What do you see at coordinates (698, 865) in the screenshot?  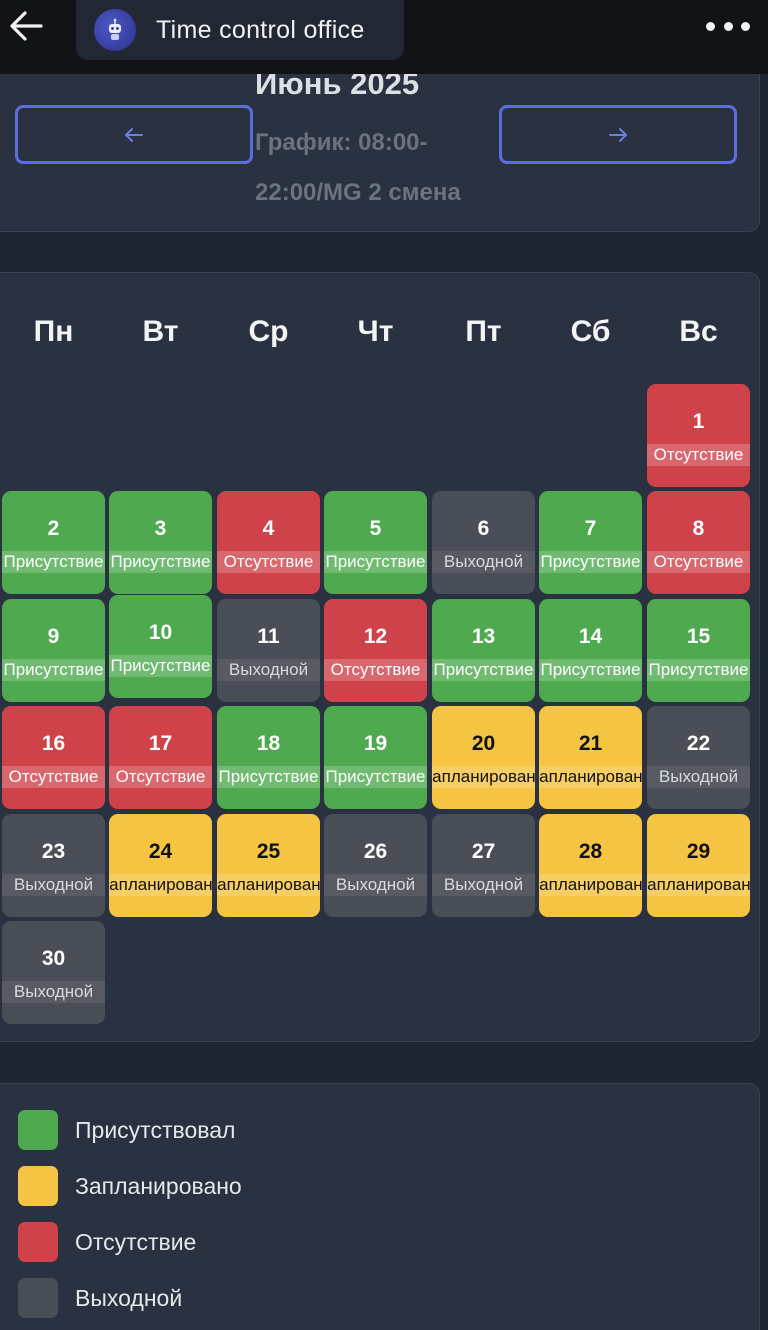 I see `day-cell-29: 29 Запланировано` at bounding box center [698, 865].